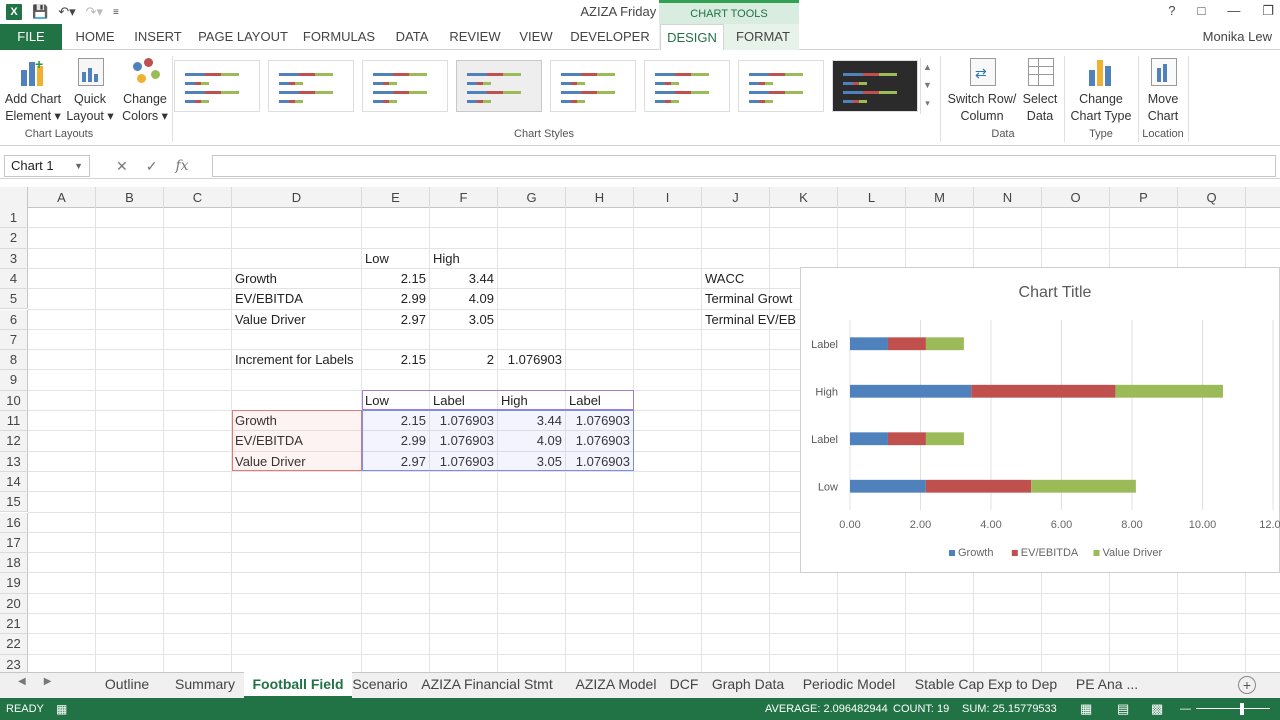 The height and width of the screenshot is (720, 1280). Describe the element at coordinates (1268, 11) in the screenshot. I see `restore-icon: ❐` at that location.